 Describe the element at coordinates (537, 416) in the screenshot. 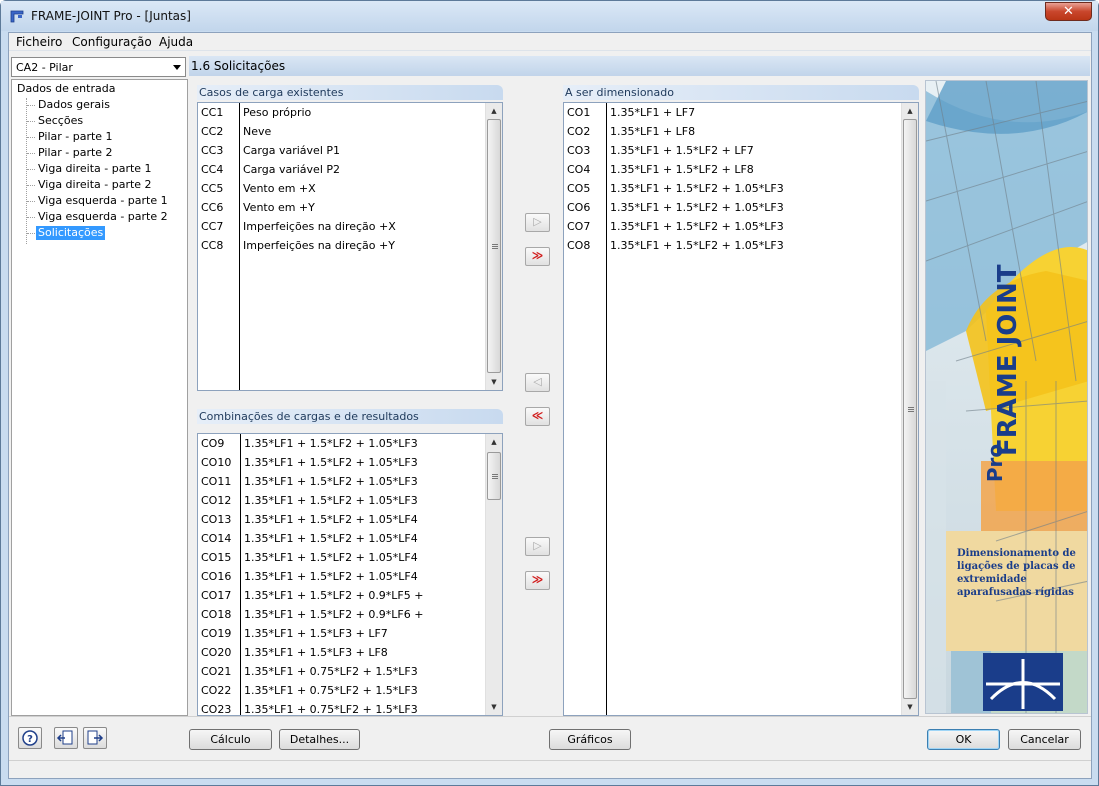

I see `remove-all-button: ≪` at that location.